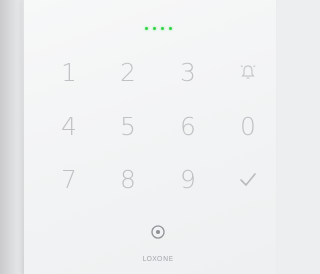 The image size is (320, 274). I want to click on bell-icon, so click(248, 72).